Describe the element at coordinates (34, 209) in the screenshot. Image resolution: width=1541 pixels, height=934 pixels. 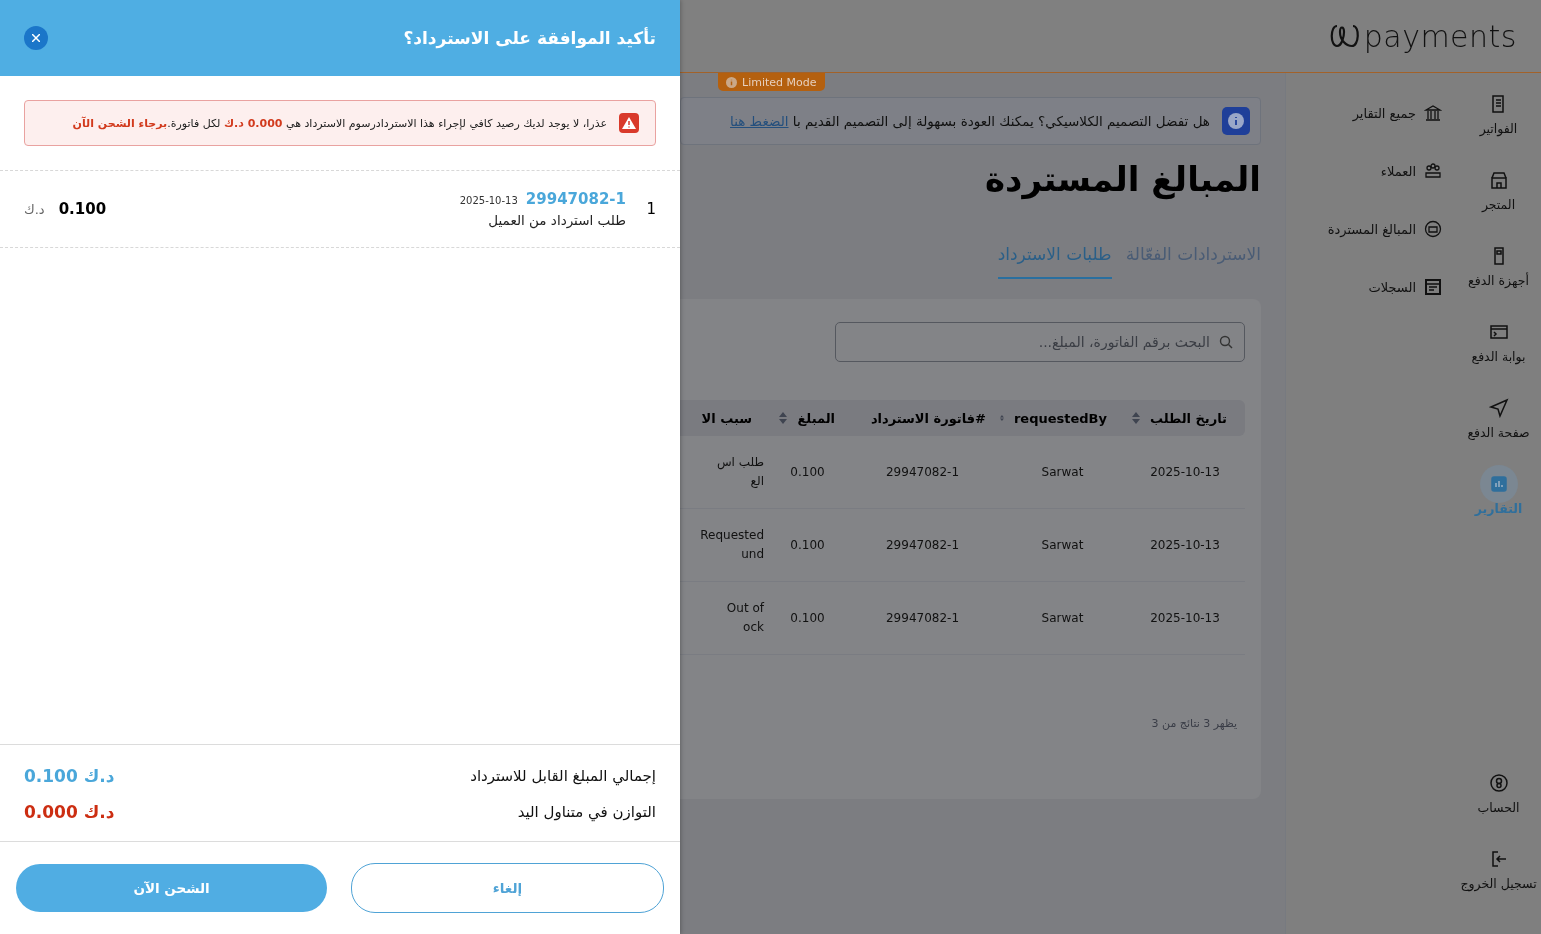
I see `item-currency: د.ك` at that location.